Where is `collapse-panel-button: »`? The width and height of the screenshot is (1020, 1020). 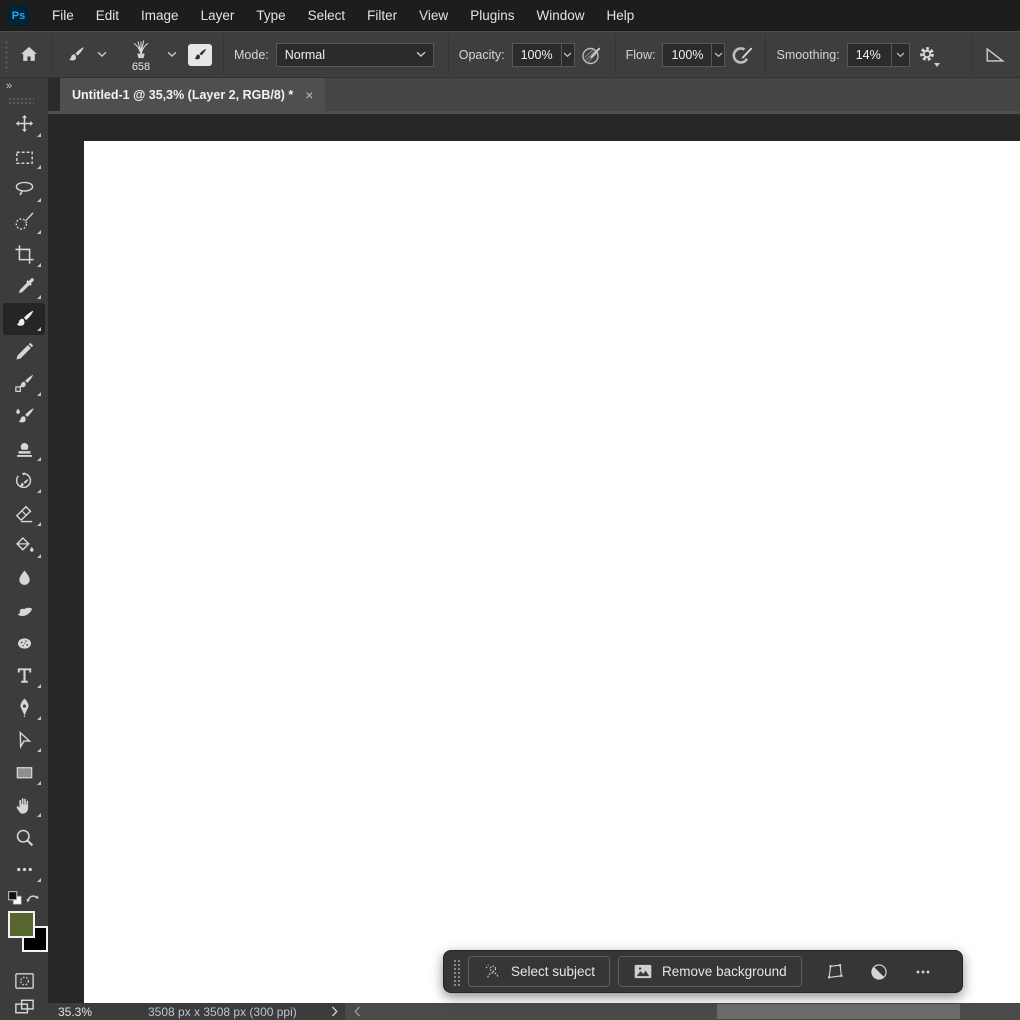
collapse-panel-button: » is located at coordinates (27, 86).